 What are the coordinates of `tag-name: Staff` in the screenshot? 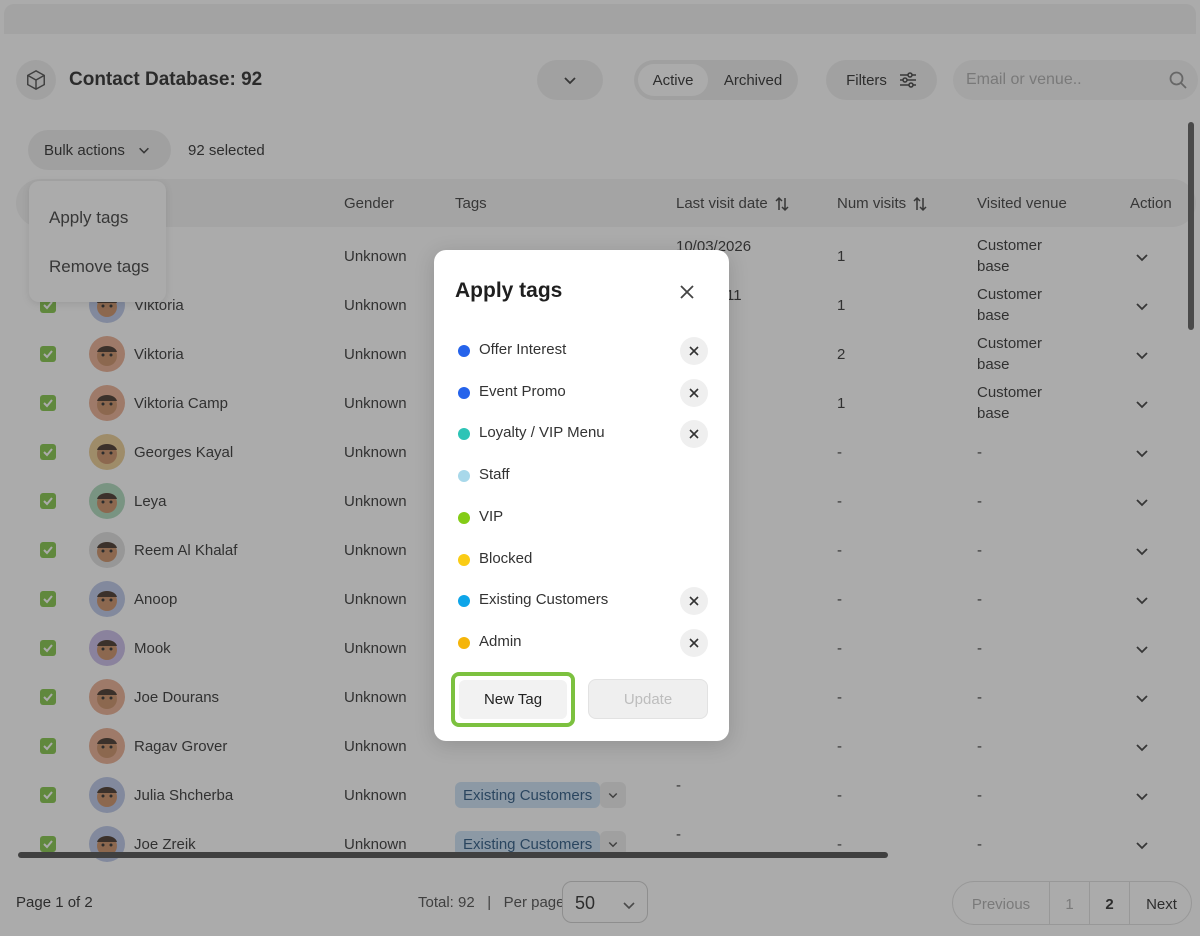 It's located at (494, 475).